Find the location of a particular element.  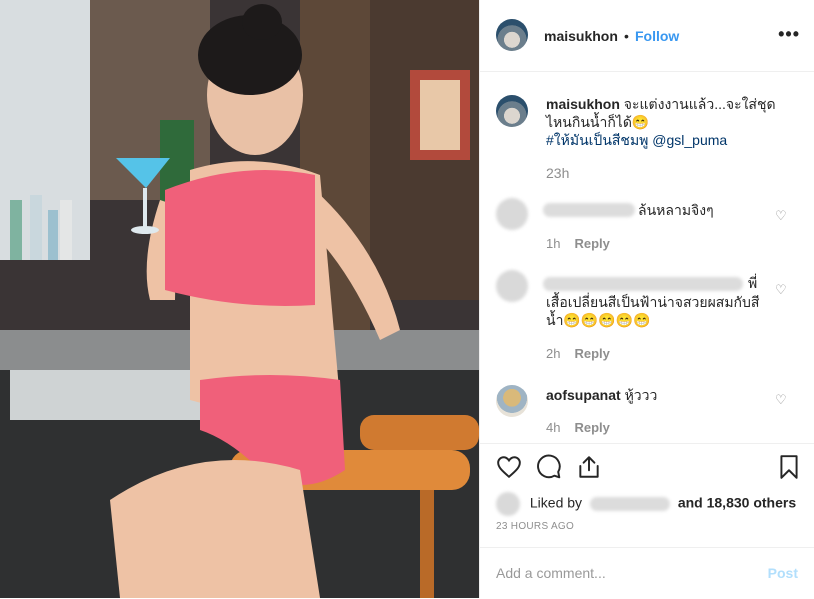

comment-meta: 4h Reply is located at coordinates (578, 427).